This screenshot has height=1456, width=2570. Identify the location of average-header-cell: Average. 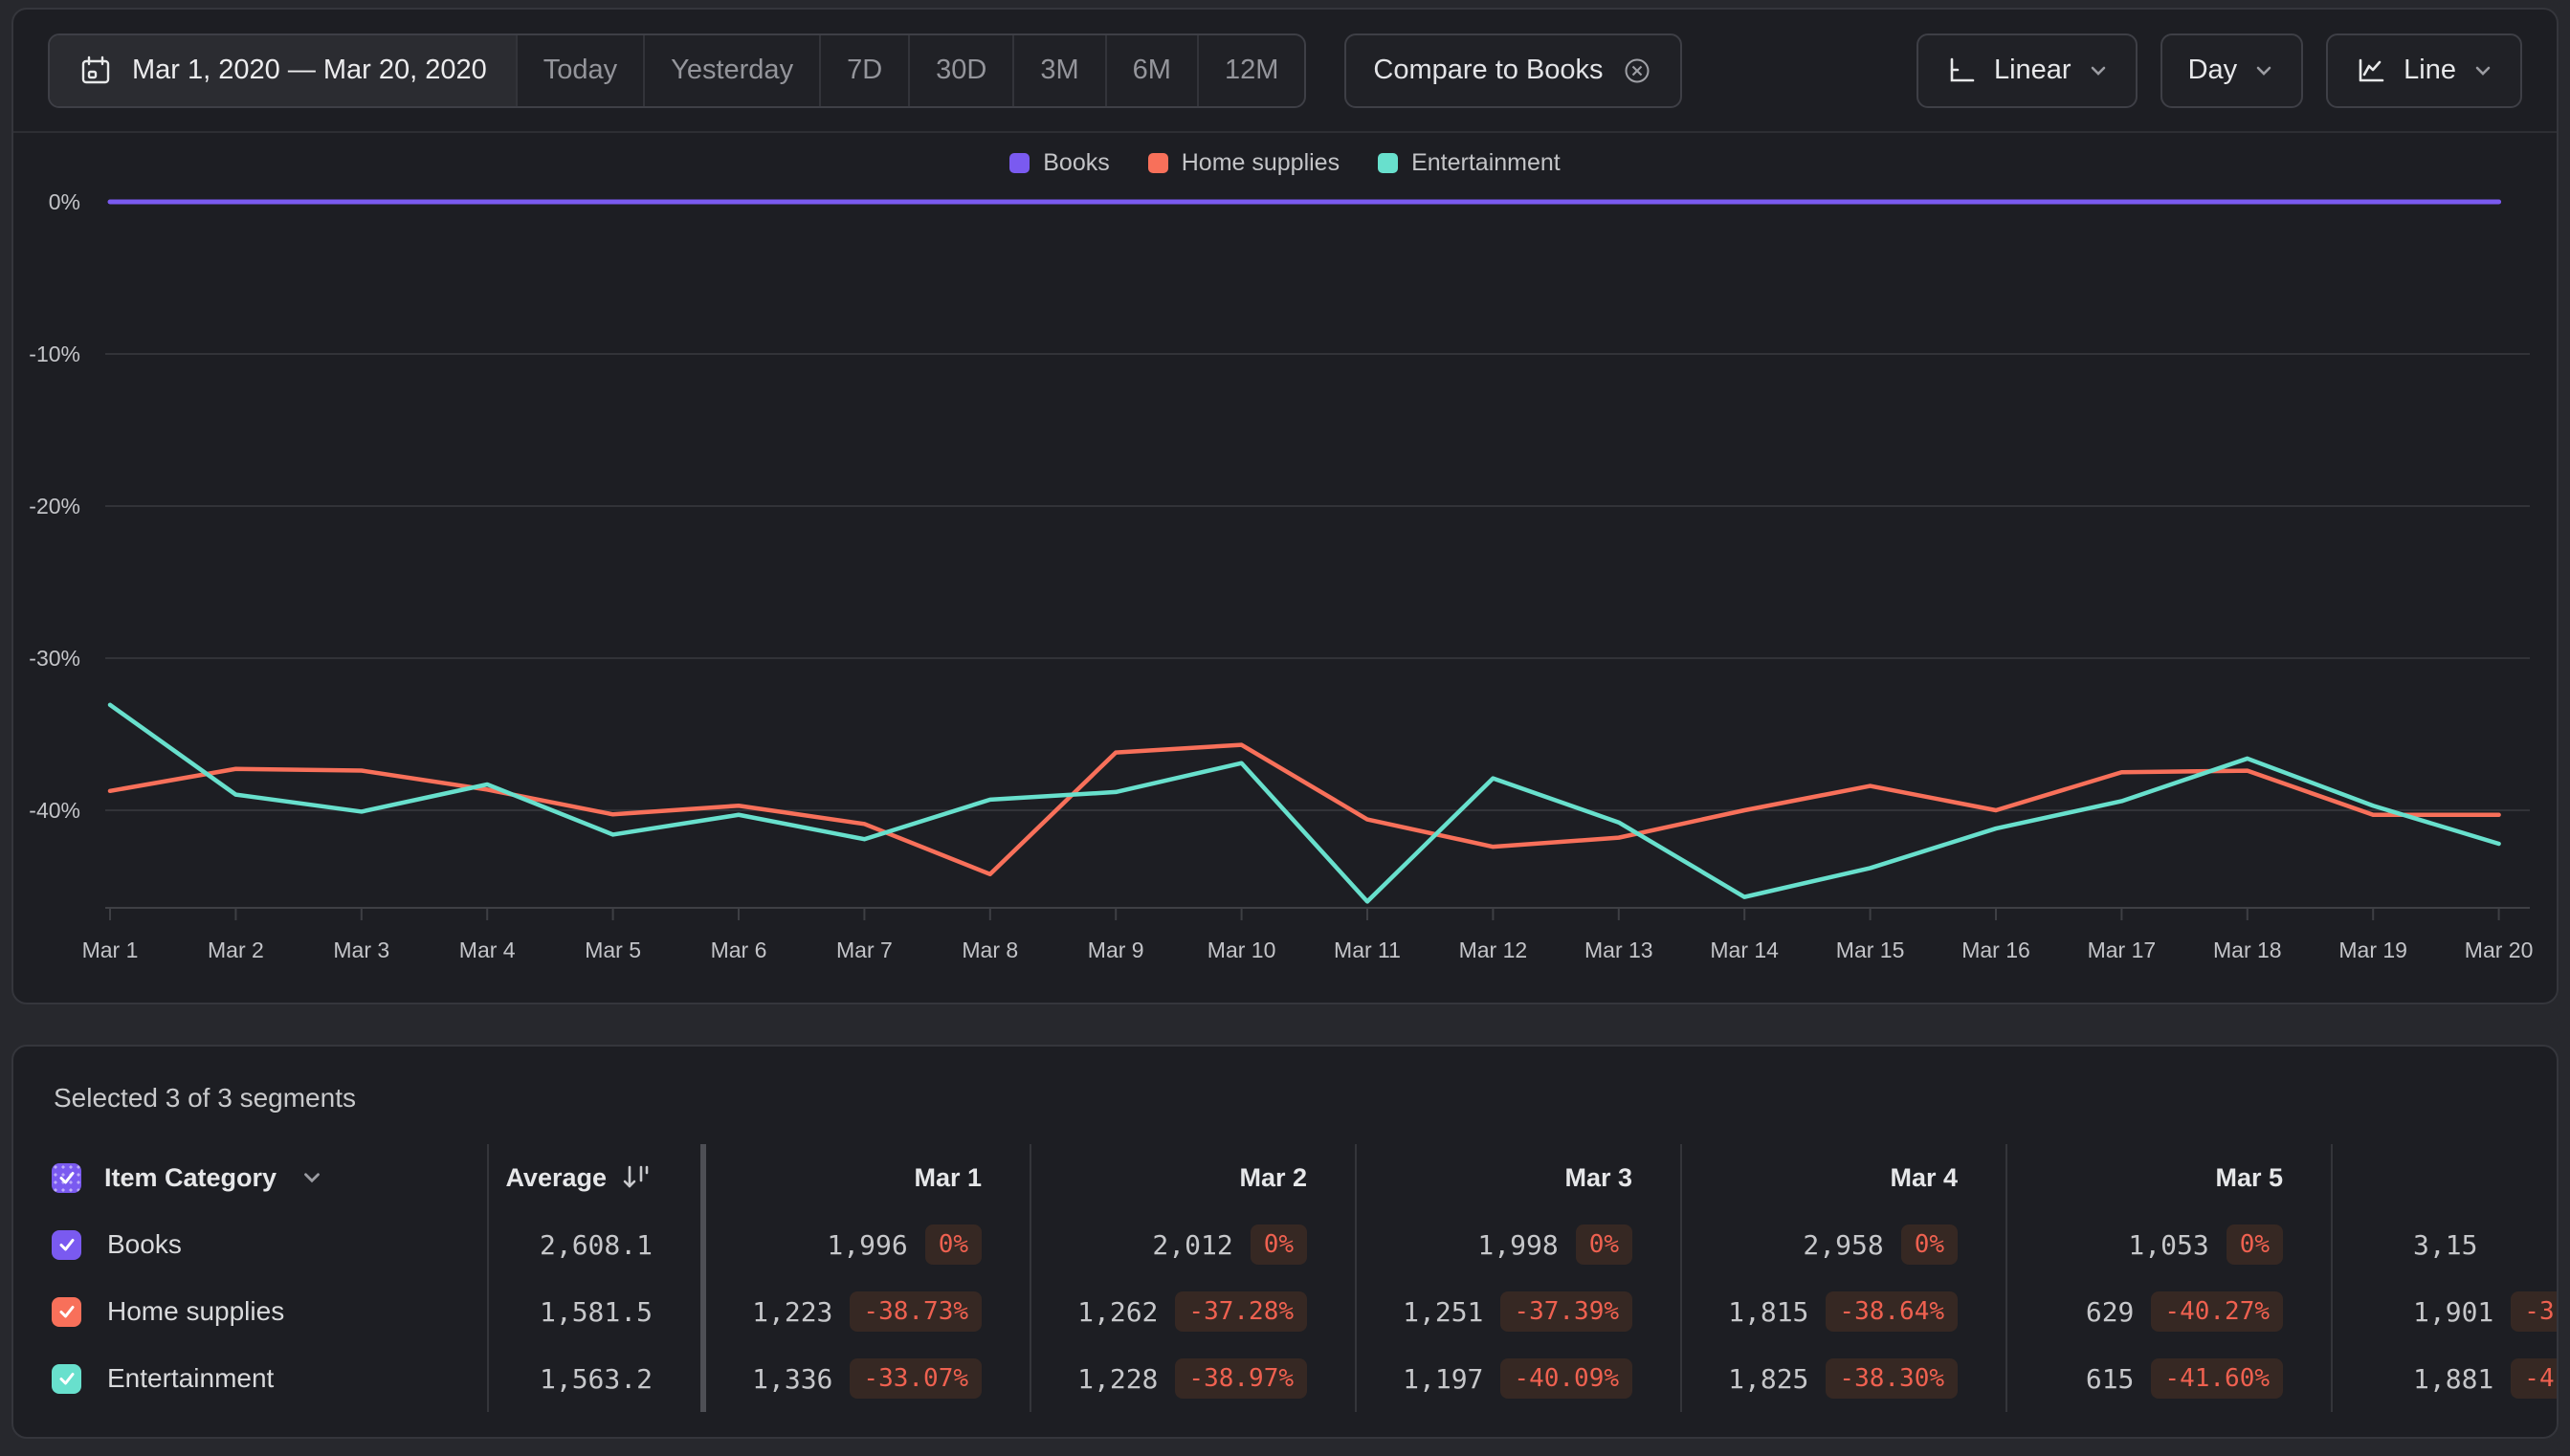
(598, 1177).